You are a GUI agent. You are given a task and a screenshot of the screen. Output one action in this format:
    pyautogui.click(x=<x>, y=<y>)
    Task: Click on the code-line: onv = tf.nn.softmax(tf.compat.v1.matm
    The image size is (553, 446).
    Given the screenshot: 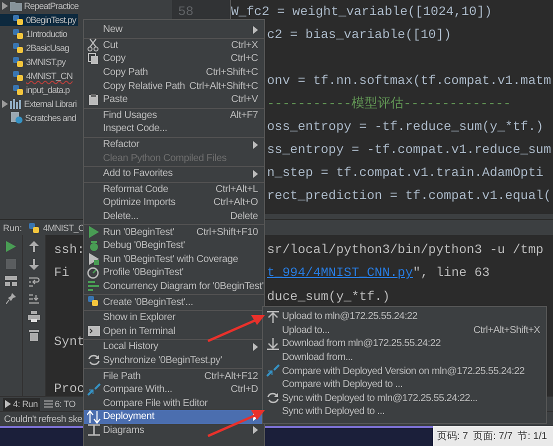 What is the action you would take?
    pyautogui.click(x=409, y=81)
    